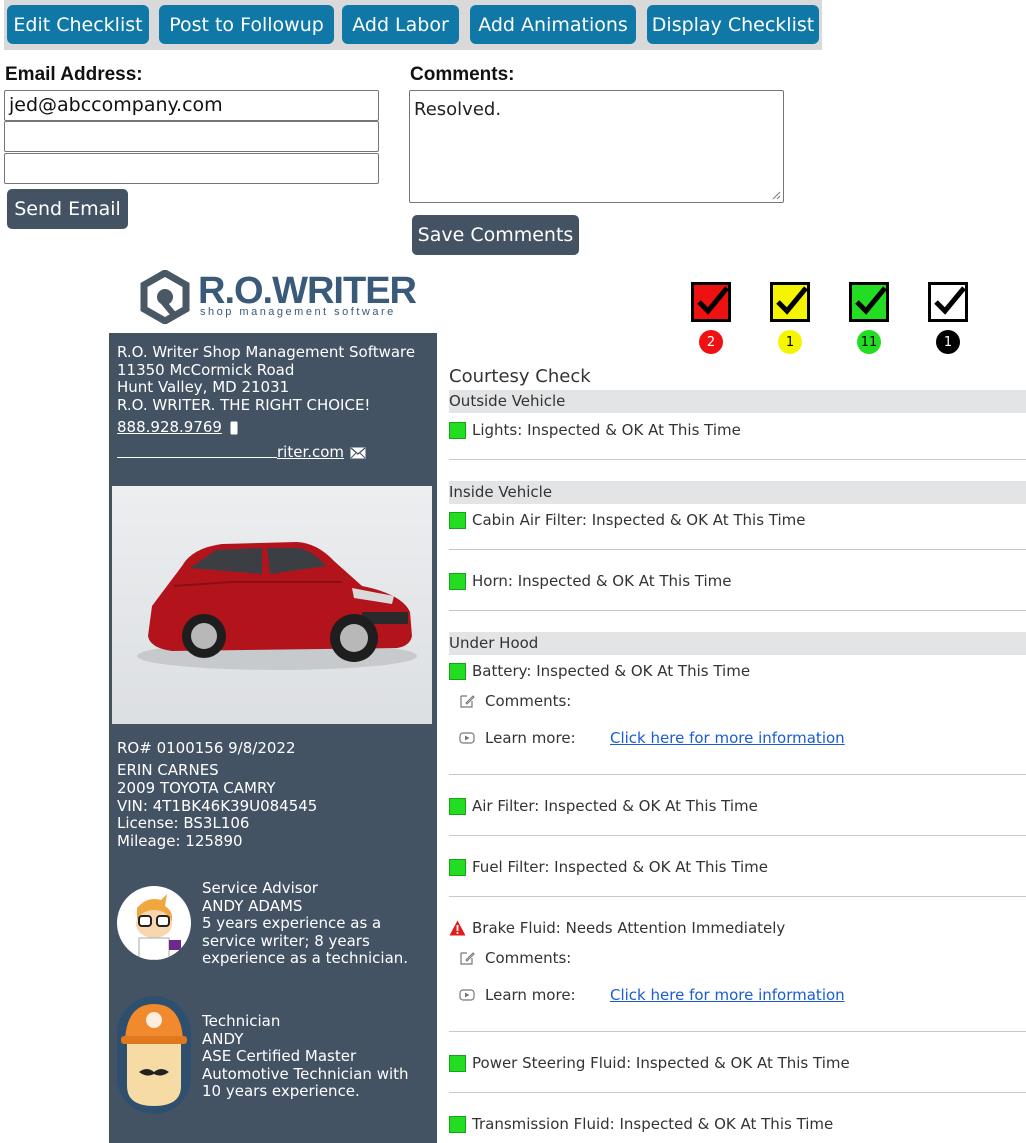 The image size is (1026, 1143). I want to click on ro-number-date: RO# 0100156 9/8/2022, so click(206, 748).